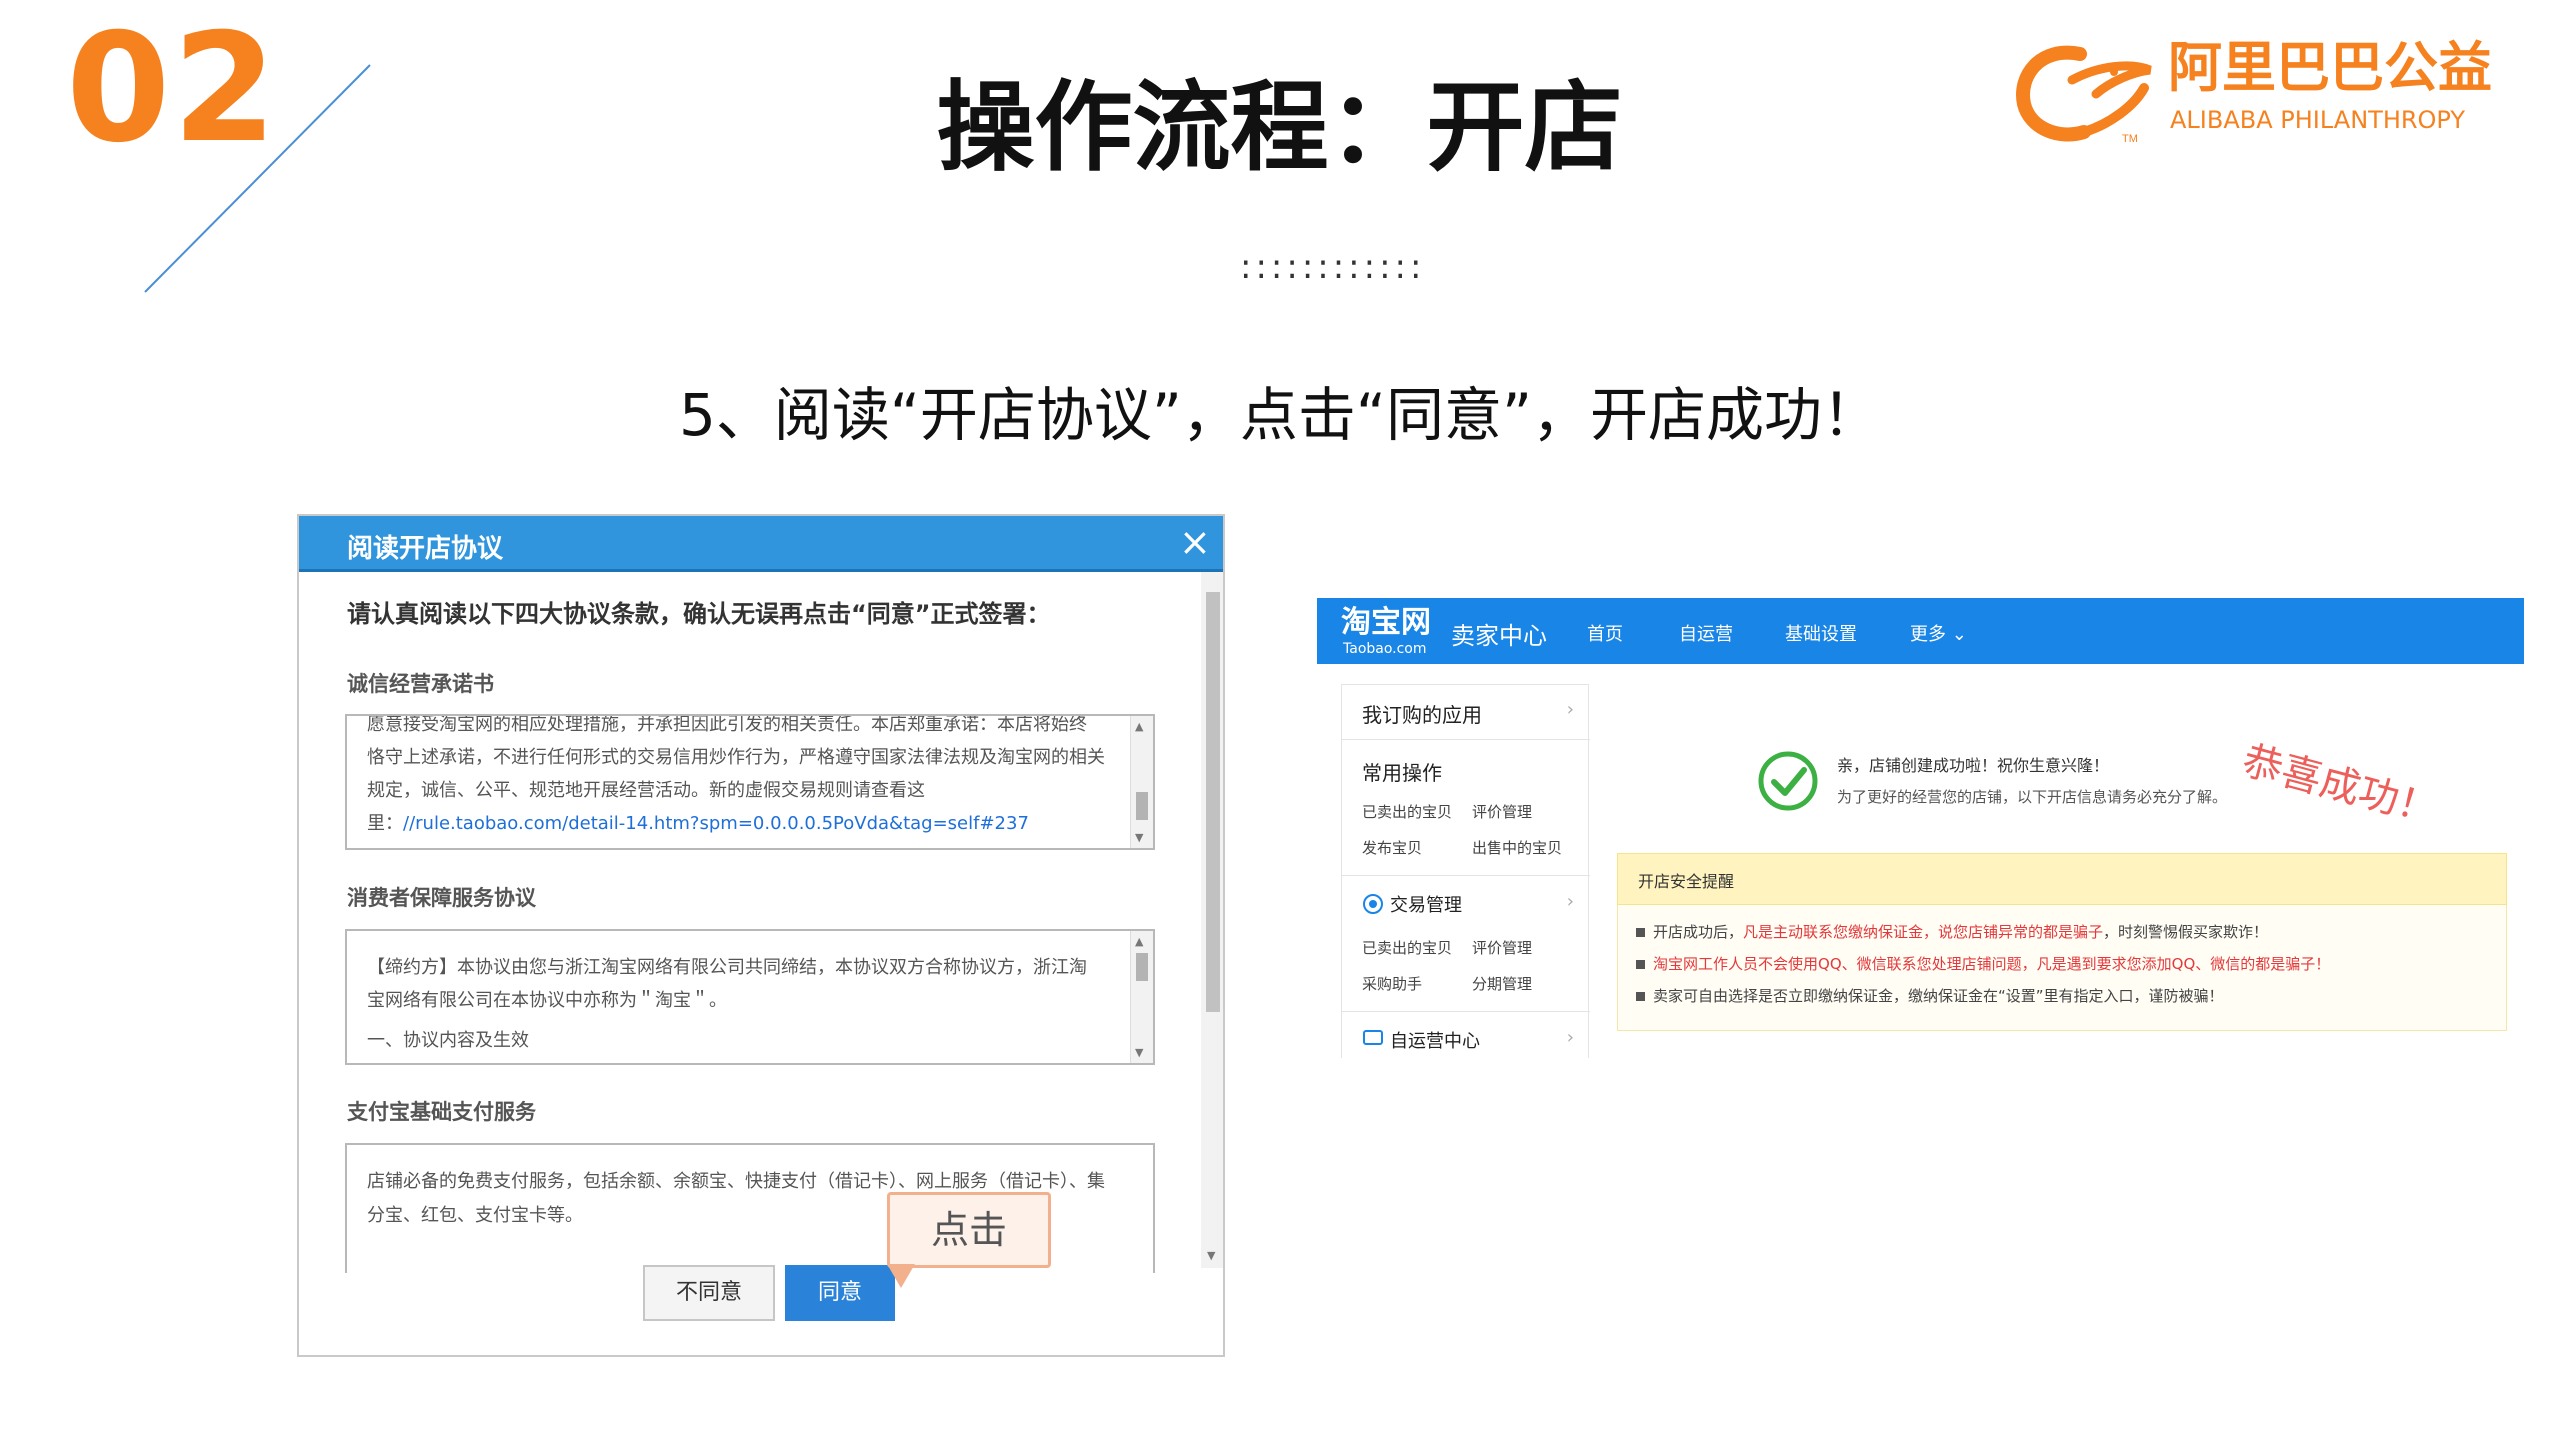 This screenshot has height=1440, width=2559. What do you see at coordinates (1938, 633) in the screenshot?
I see `nav-more: 更多 ⌄` at bounding box center [1938, 633].